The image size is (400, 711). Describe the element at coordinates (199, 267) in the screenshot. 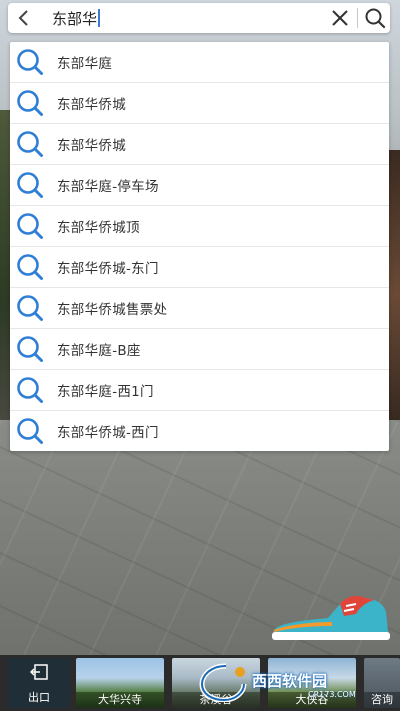

I see `suggestion-item: 东部华侨城-东门` at that location.